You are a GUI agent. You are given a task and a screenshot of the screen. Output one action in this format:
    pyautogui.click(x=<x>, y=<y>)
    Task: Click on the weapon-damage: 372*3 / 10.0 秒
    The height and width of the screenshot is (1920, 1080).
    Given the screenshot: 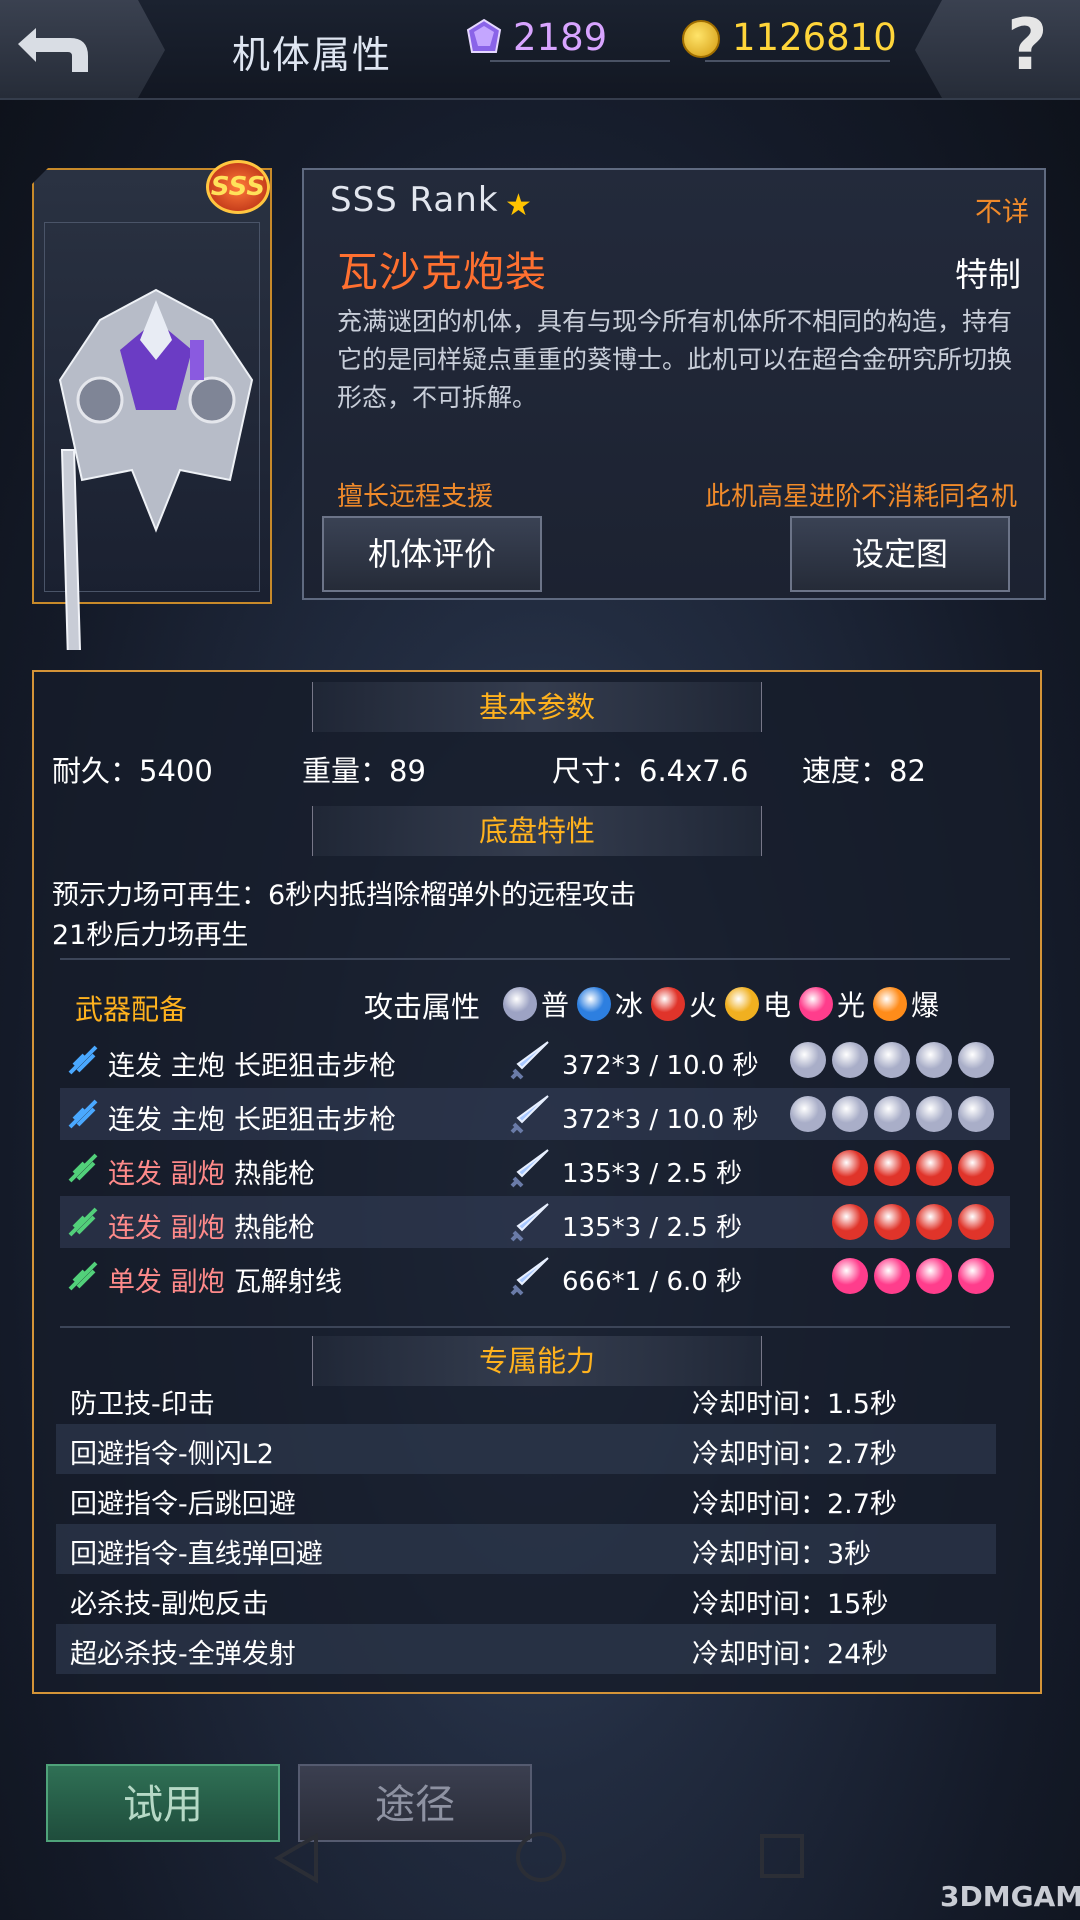 What is the action you would take?
    pyautogui.click(x=660, y=1066)
    